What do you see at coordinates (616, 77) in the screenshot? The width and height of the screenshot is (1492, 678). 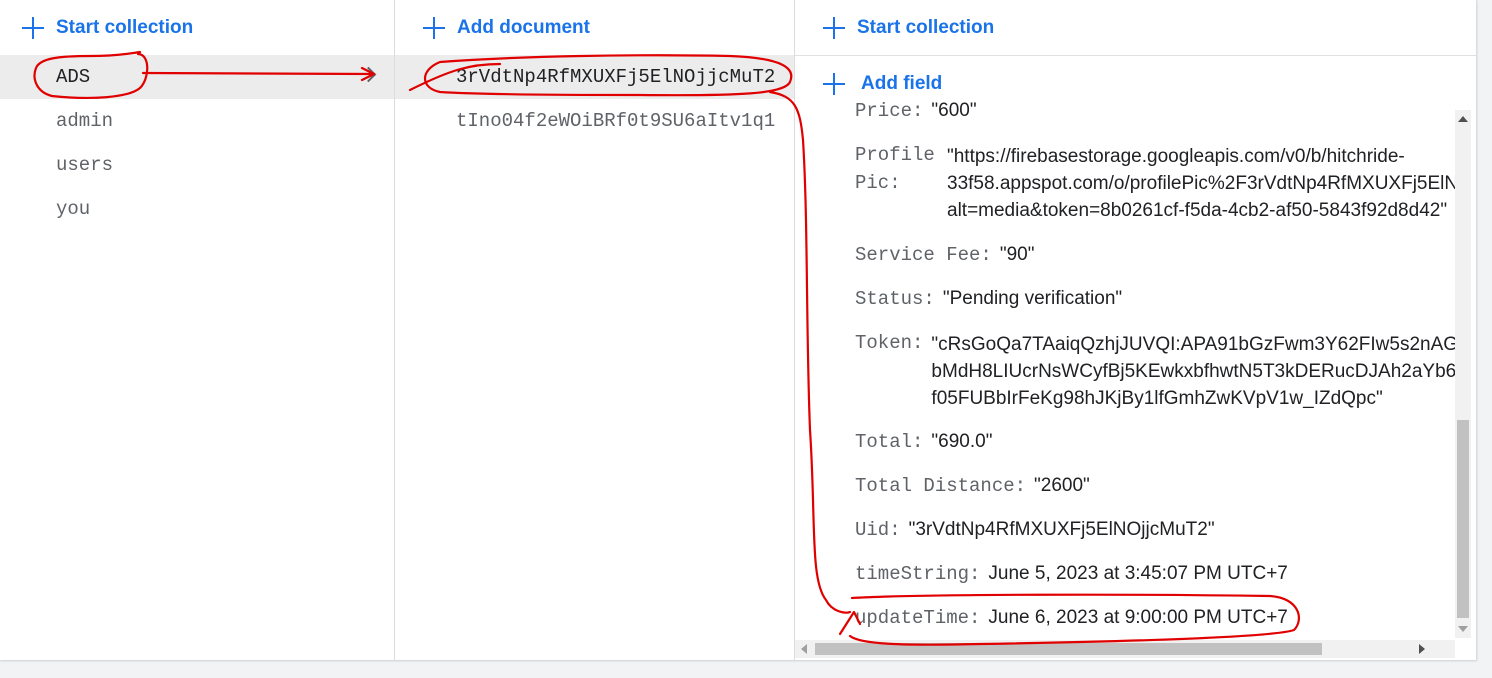 I see `document-id-label: 3rVdtNp4RfMXUXFj5ElNOjjcMuT2` at bounding box center [616, 77].